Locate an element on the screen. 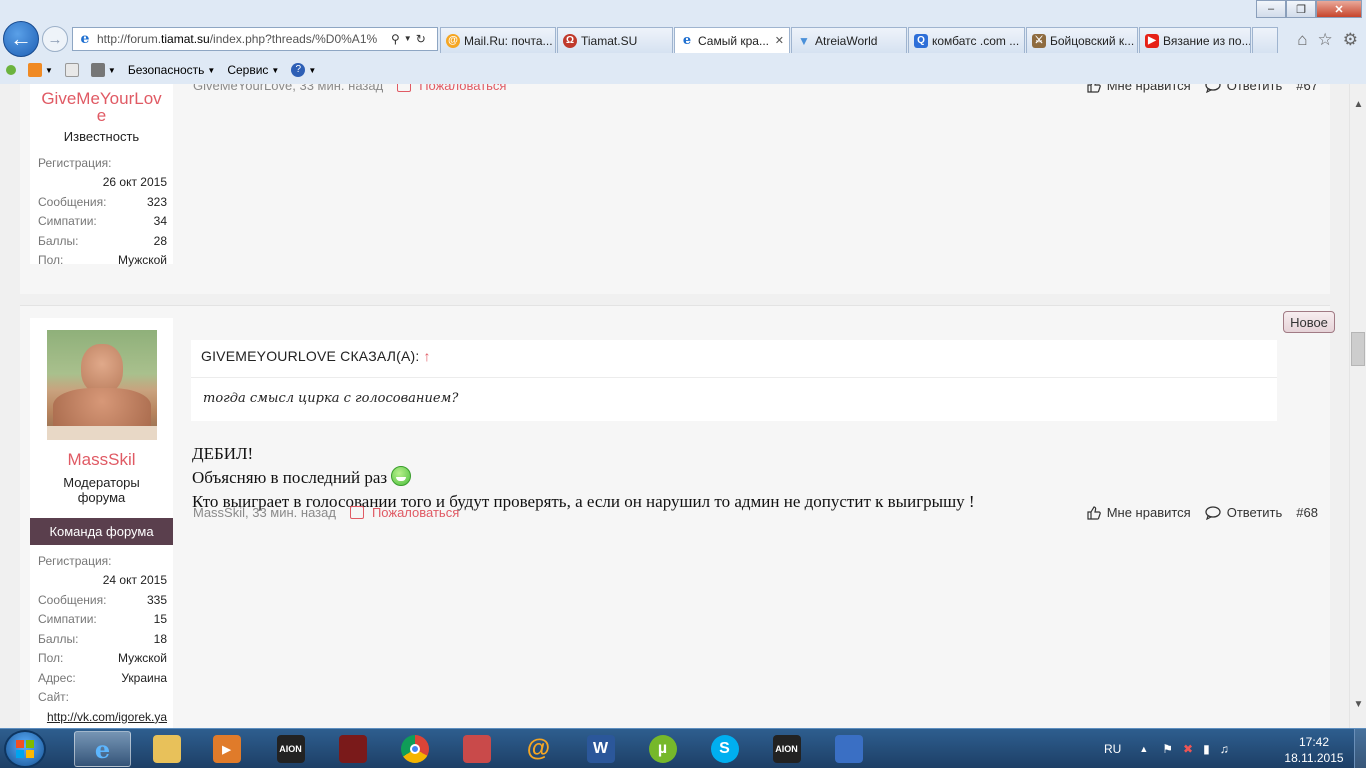 Image resolution: width=1366 pixels, height=768 pixels. points-value: 18 is located at coordinates (160, 639).